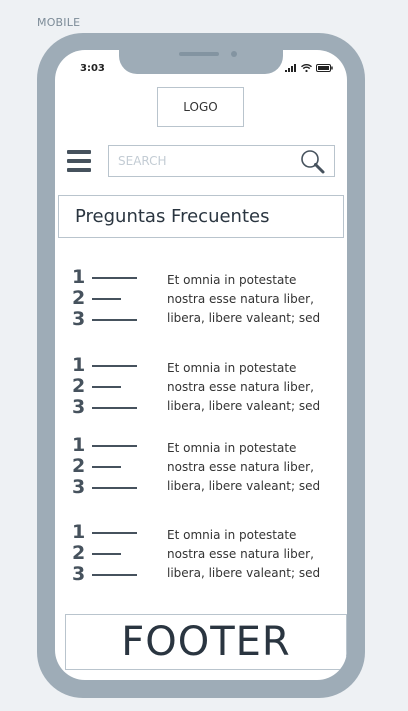  What do you see at coordinates (324, 68) in the screenshot?
I see `battery-icon` at bounding box center [324, 68].